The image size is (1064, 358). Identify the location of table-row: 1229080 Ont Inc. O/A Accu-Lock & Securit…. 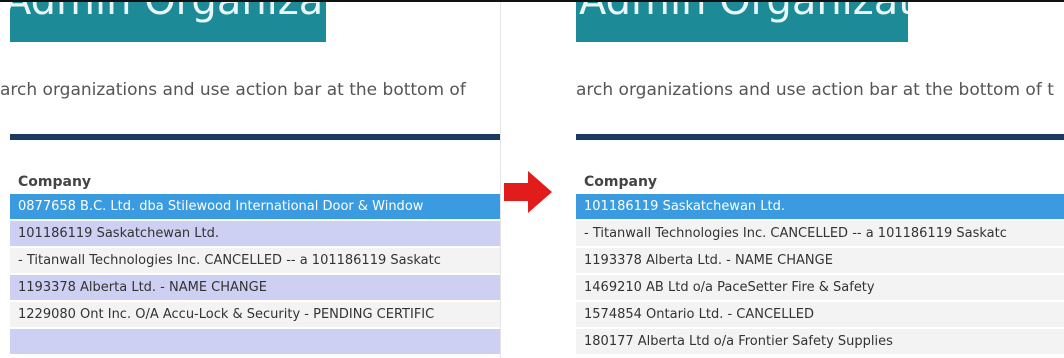
(255, 315).